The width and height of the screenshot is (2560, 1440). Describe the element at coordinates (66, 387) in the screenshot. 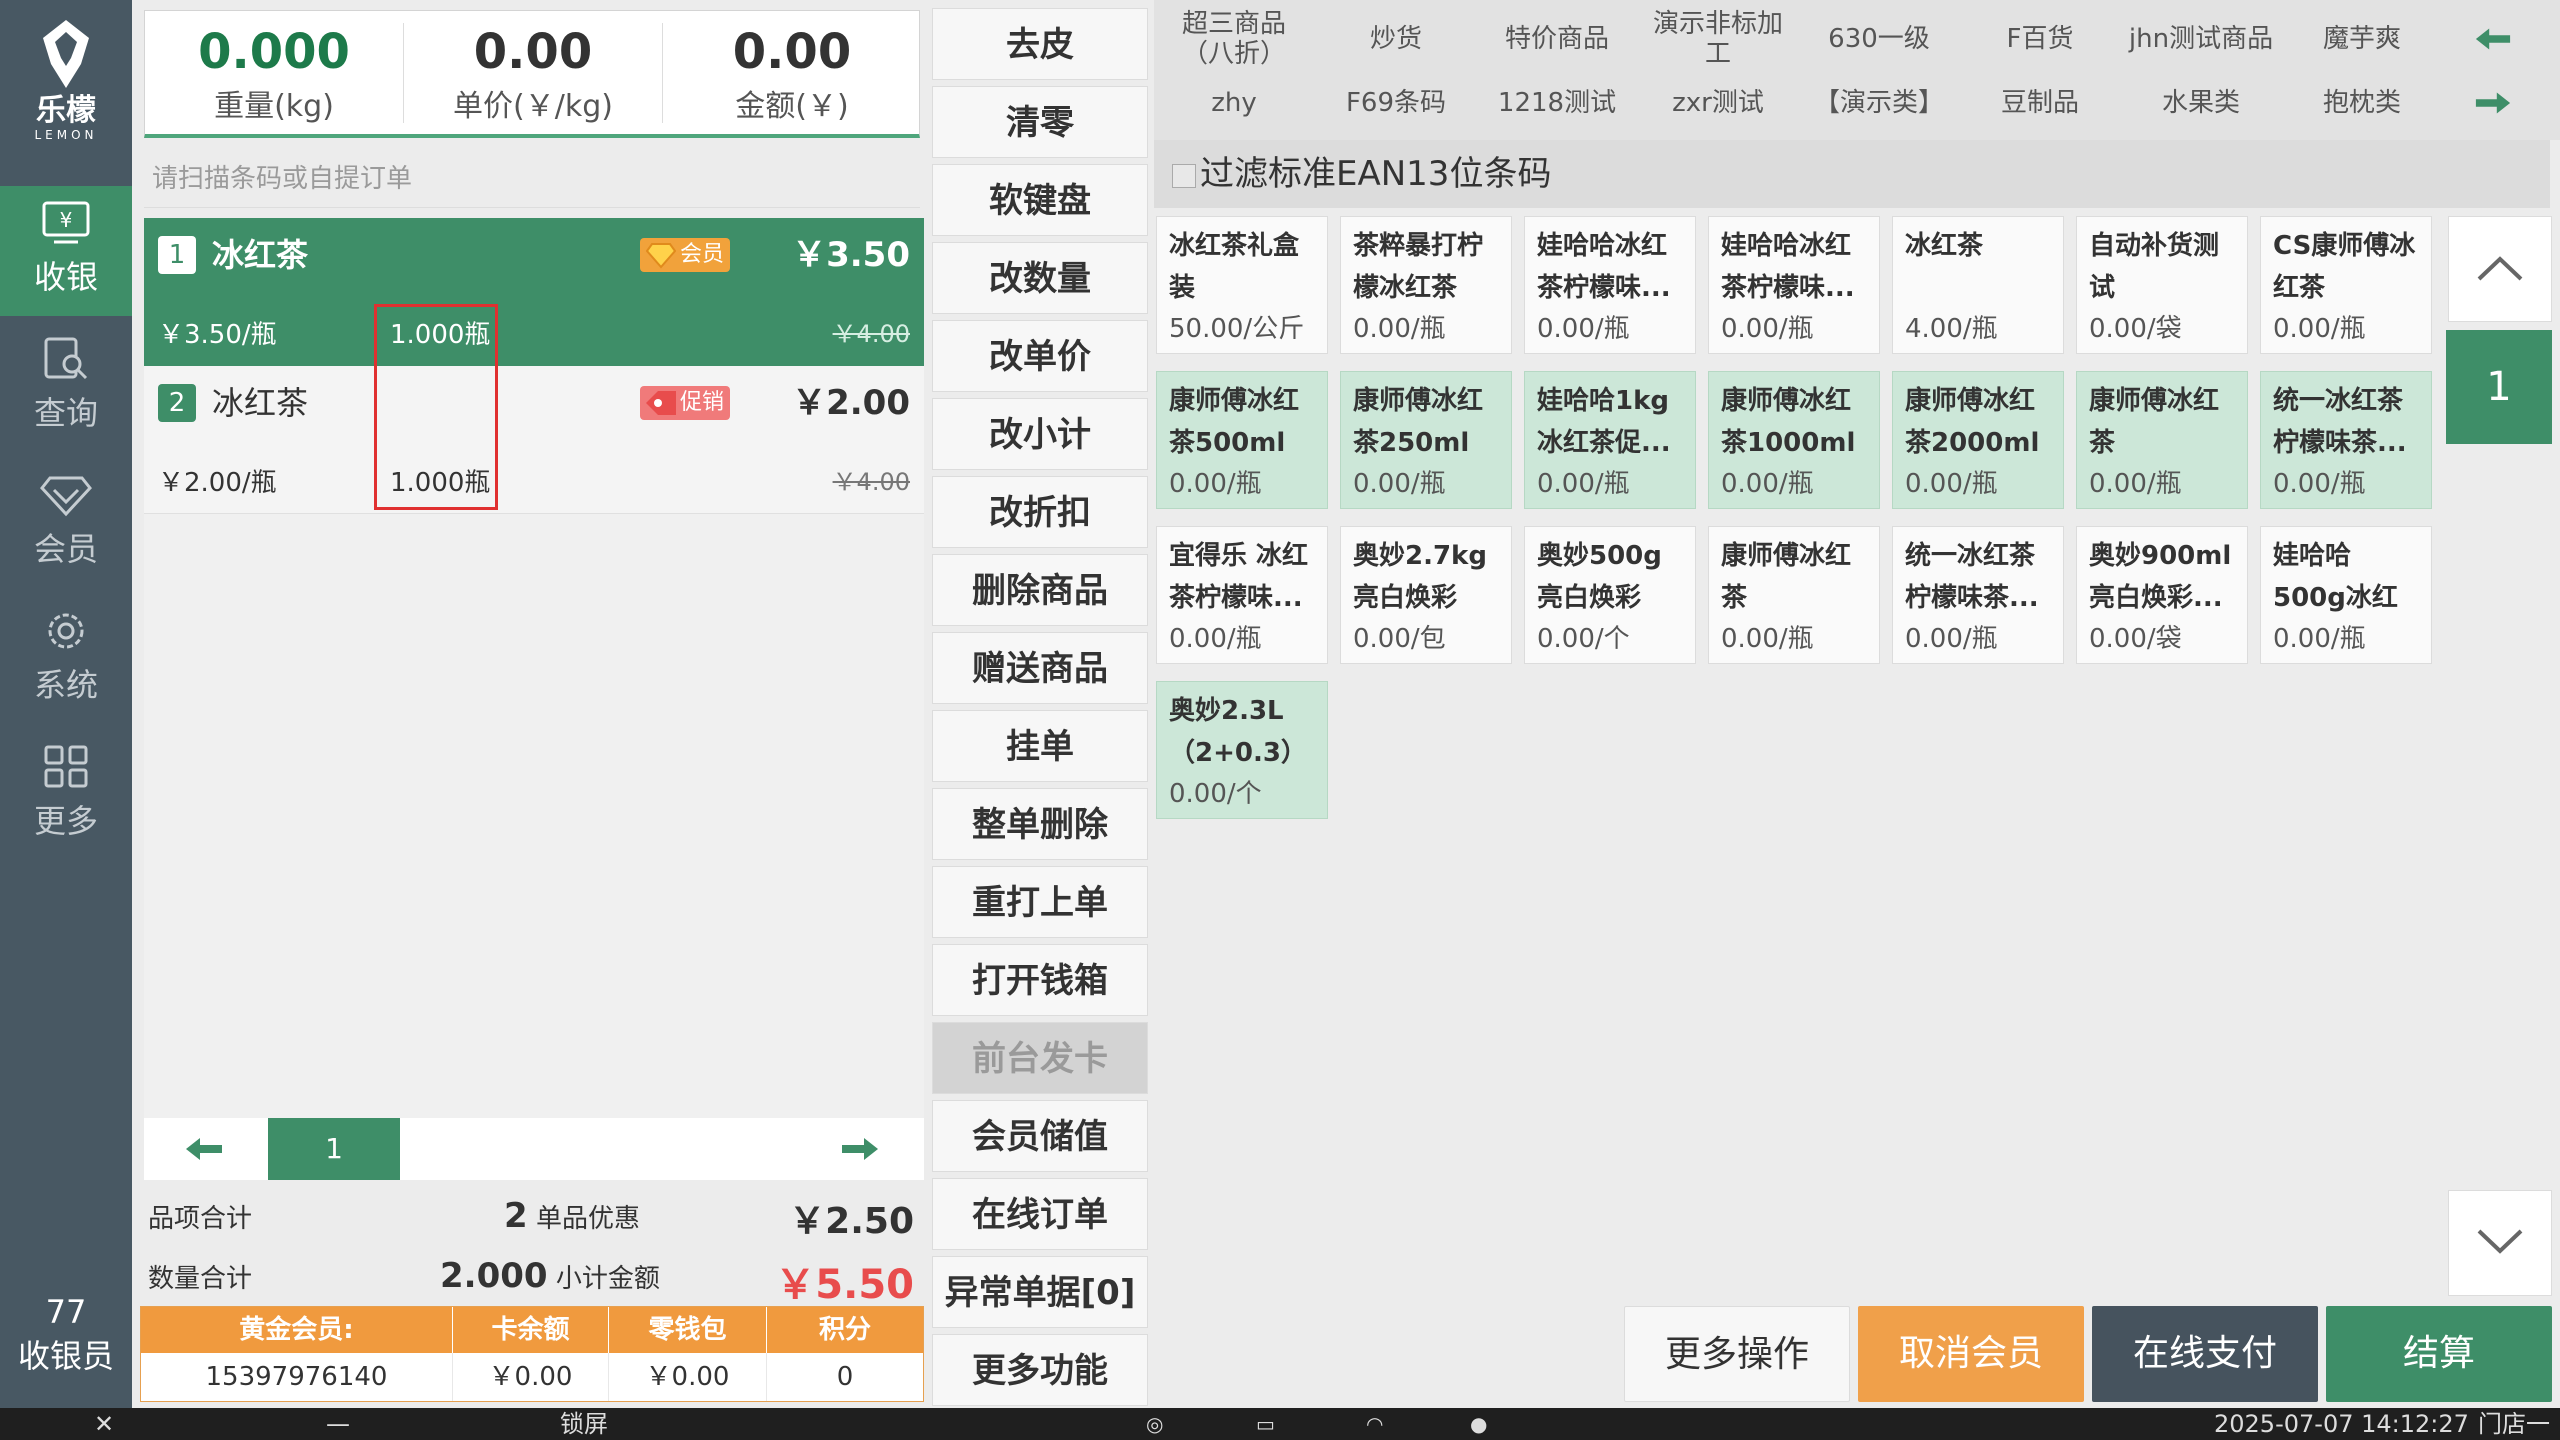

I see `nav-query: 查询` at that location.